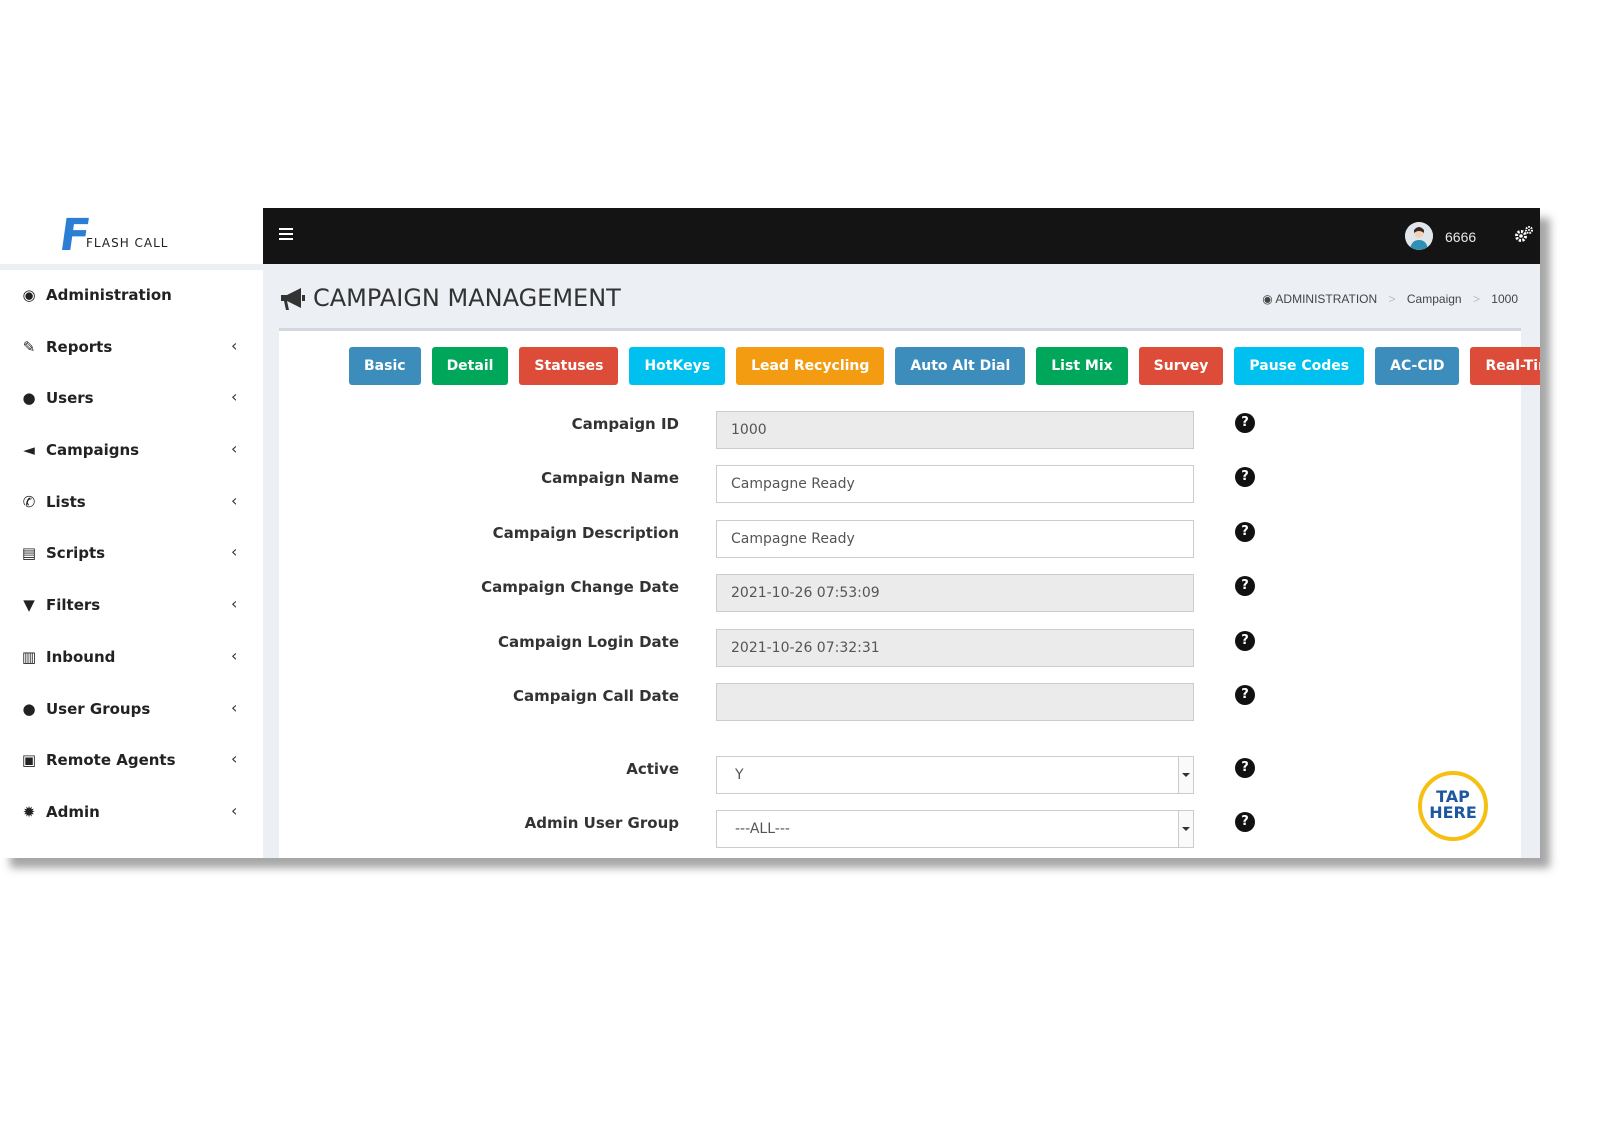  What do you see at coordinates (955, 775) in the screenshot?
I see `active-select: Y` at bounding box center [955, 775].